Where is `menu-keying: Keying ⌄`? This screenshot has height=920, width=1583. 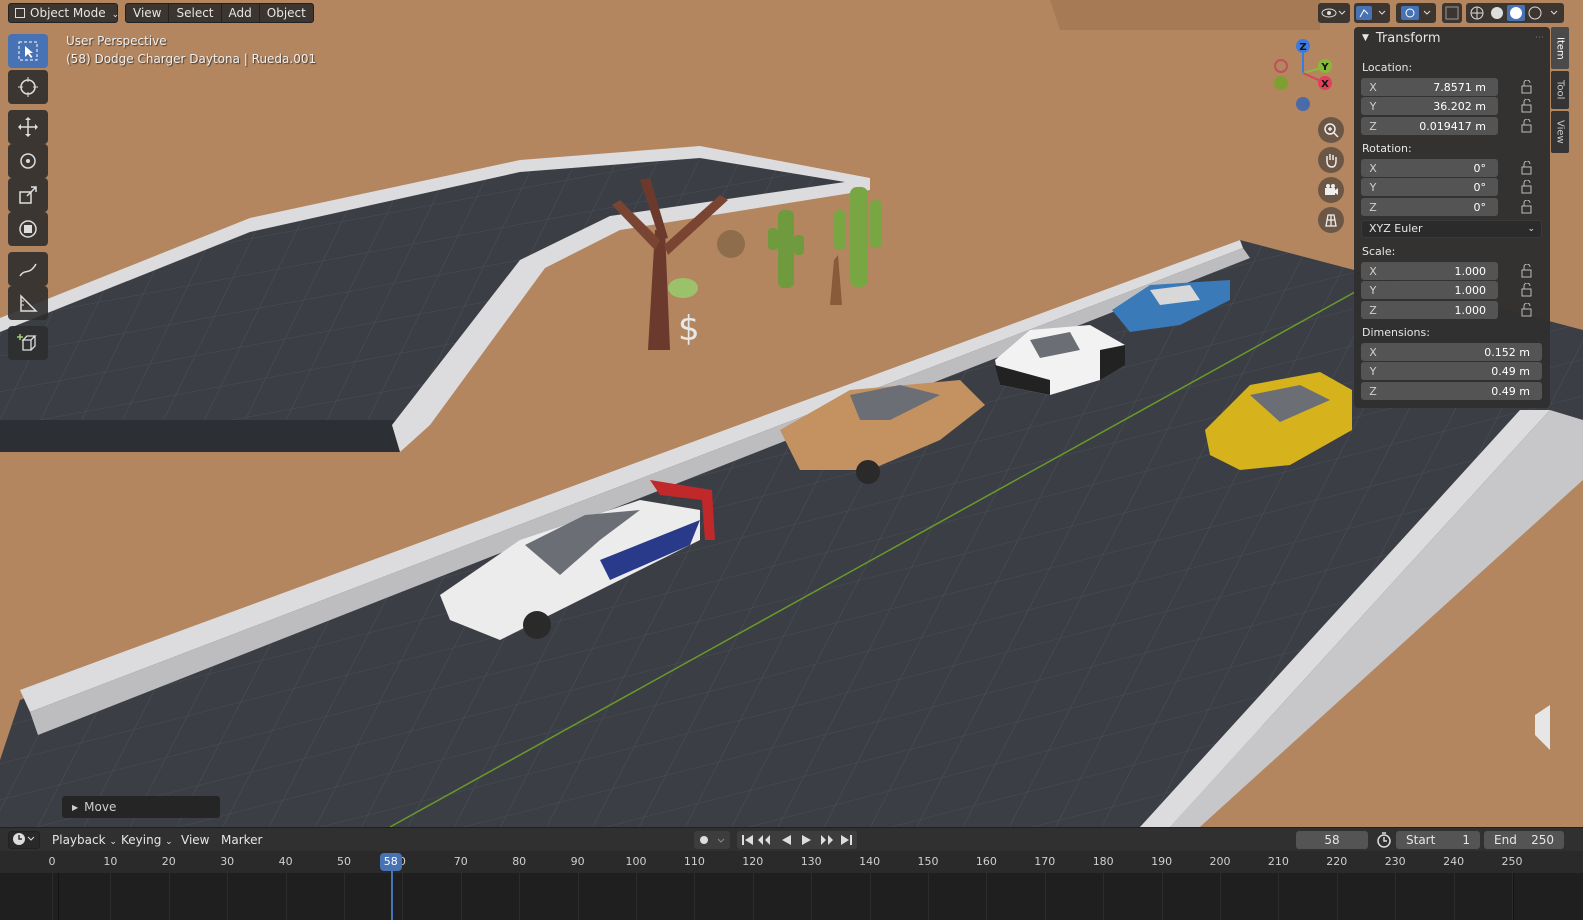 menu-keying: Keying ⌄ is located at coordinates (147, 840).